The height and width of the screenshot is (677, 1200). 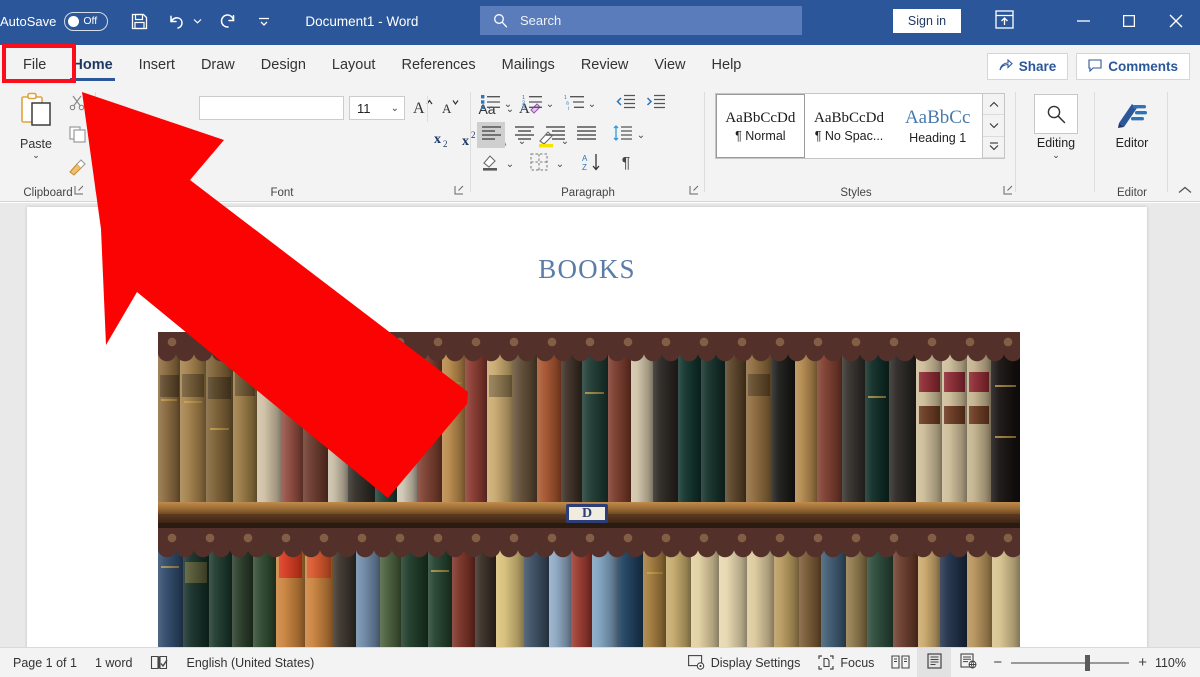 I want to click on subscript-button: x2, so click(x=444, y=141).